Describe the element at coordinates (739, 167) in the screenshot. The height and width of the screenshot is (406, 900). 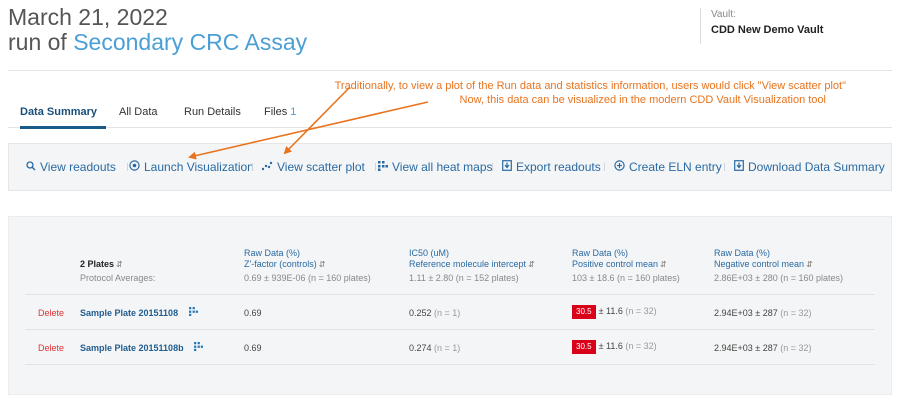
I see `download-icon` at that location.